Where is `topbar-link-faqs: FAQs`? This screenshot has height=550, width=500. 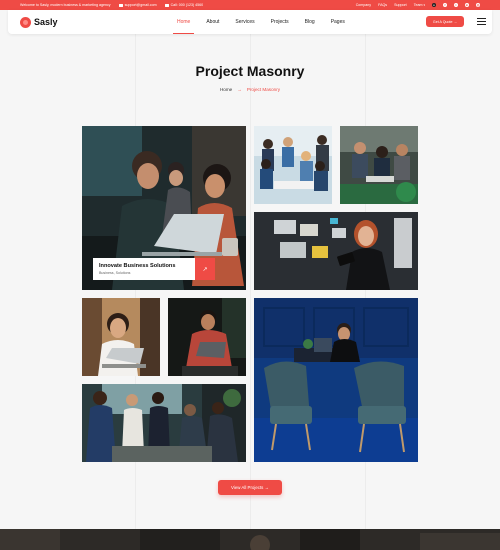
topbar-link-faqs: FAQs is located at coordinates (382, 5).